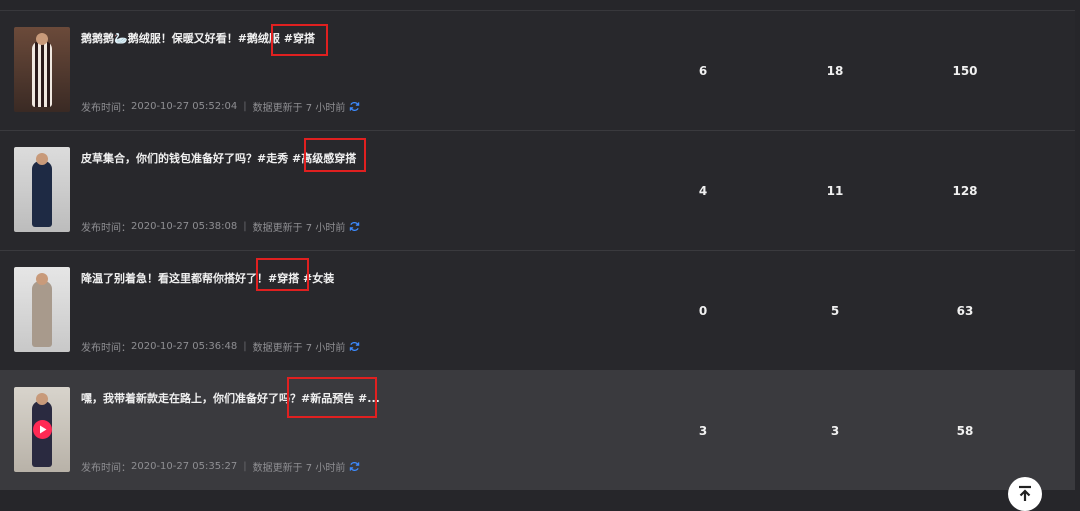 The height and width of the screenshot is (511, 1080). Describe the element at coordinates (835, 311) in the screenshot. I see `stat-value: 5` at that location.